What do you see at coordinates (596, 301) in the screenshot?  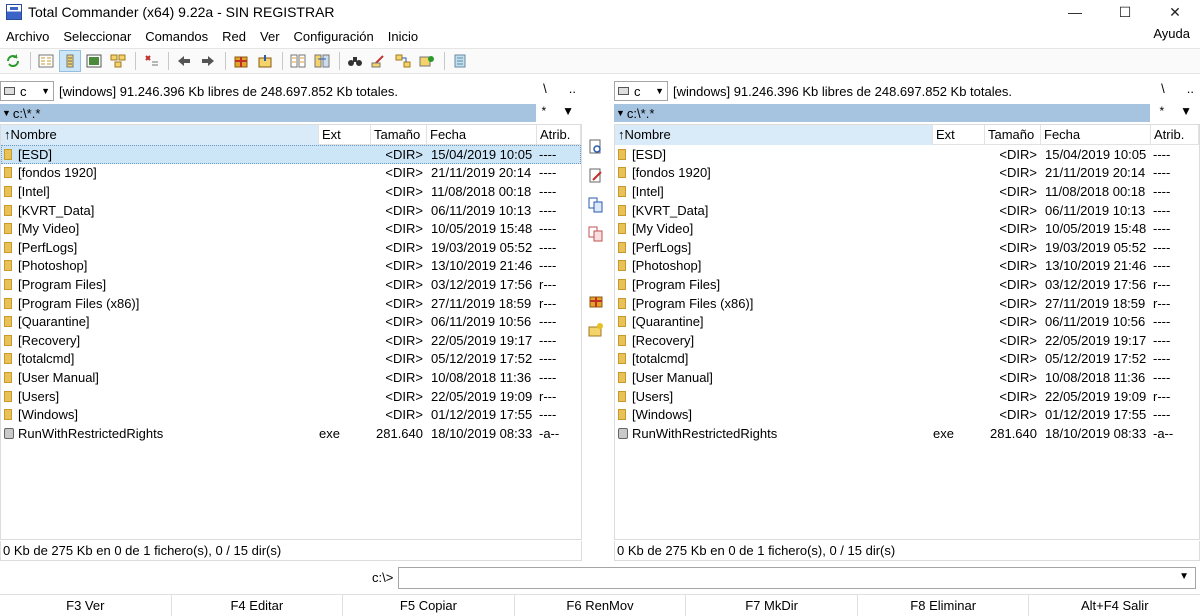 I see `pack-files-icon` at bounding box center [596, 301].